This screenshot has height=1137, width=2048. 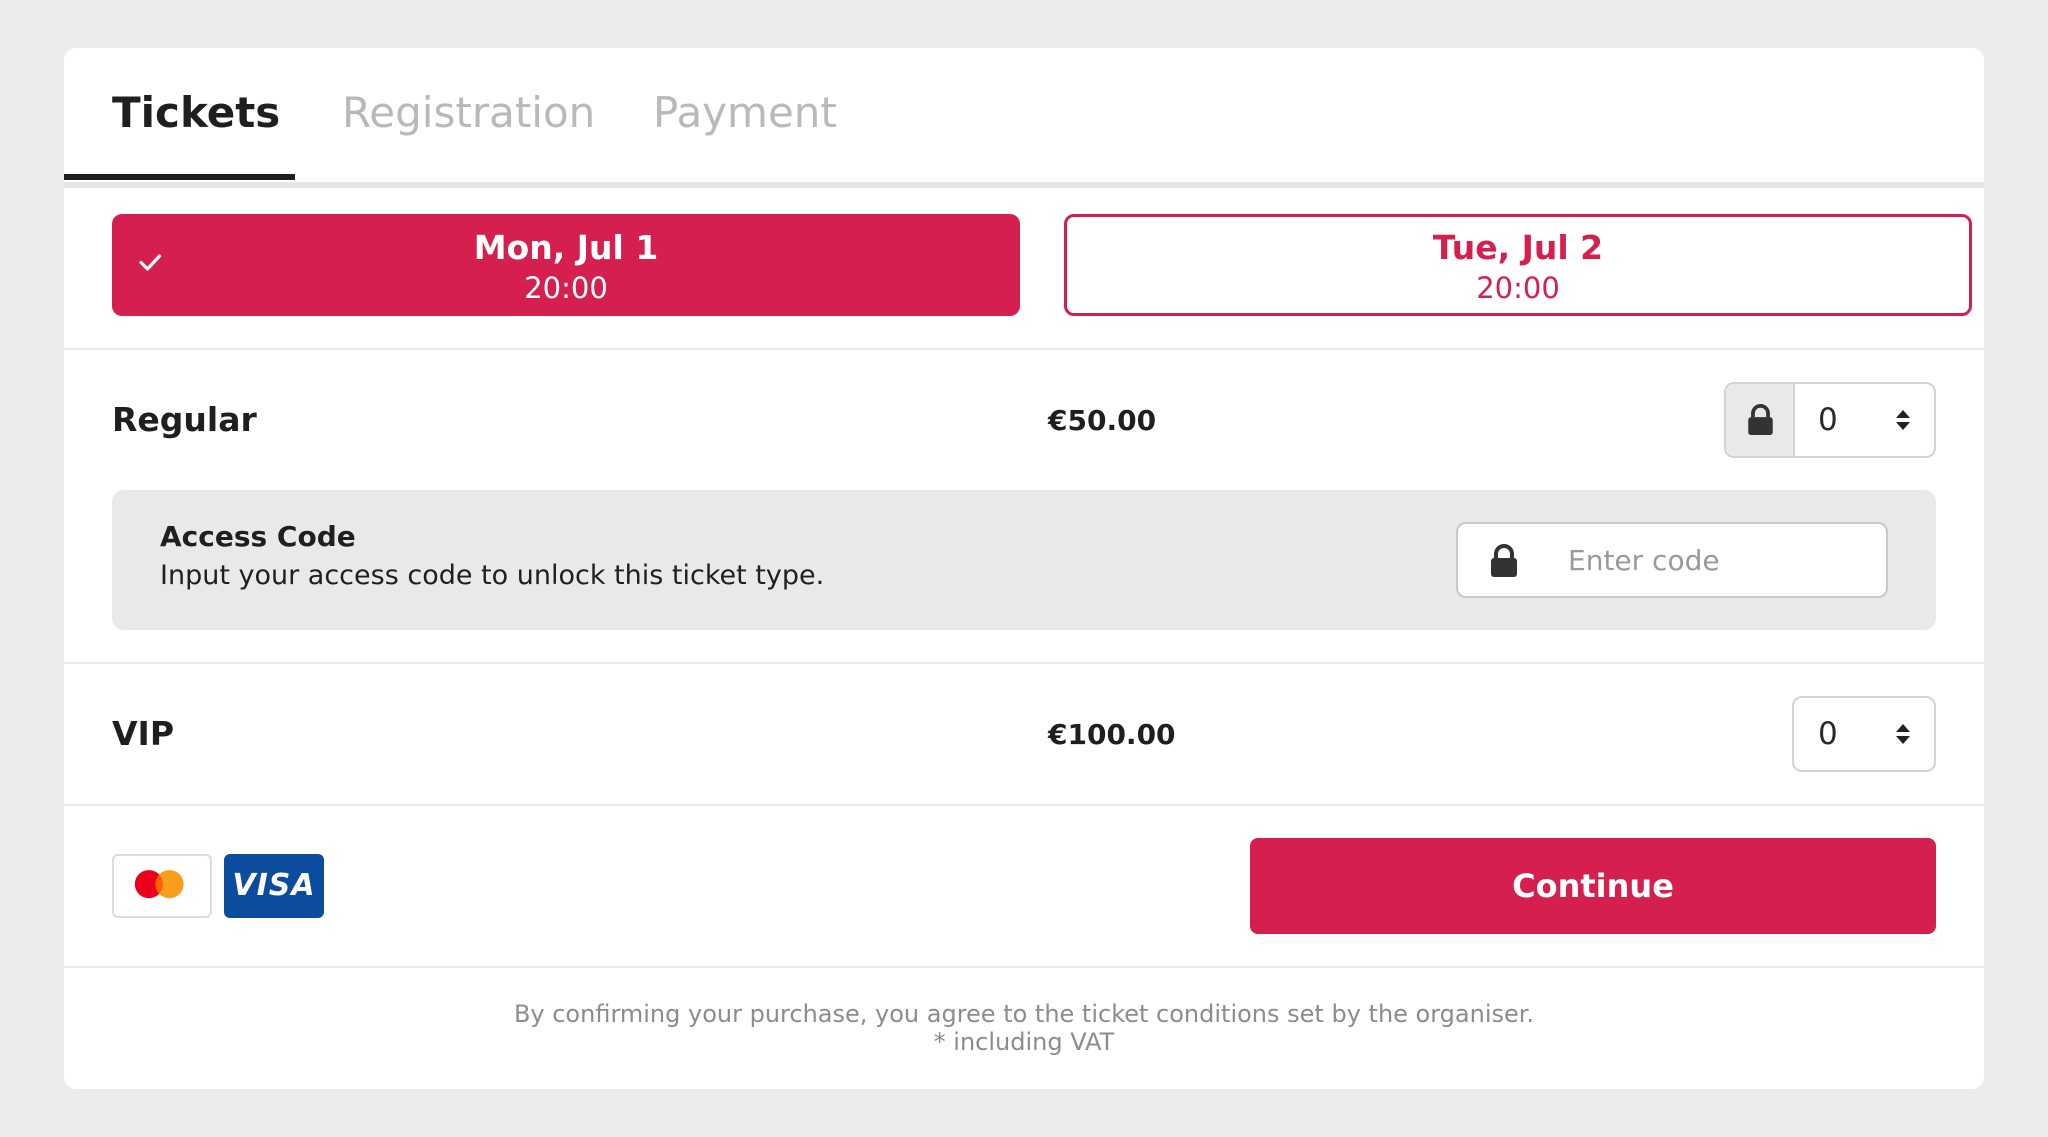 I want to click on tab-registration: Registration, so click(x=468, y=115).